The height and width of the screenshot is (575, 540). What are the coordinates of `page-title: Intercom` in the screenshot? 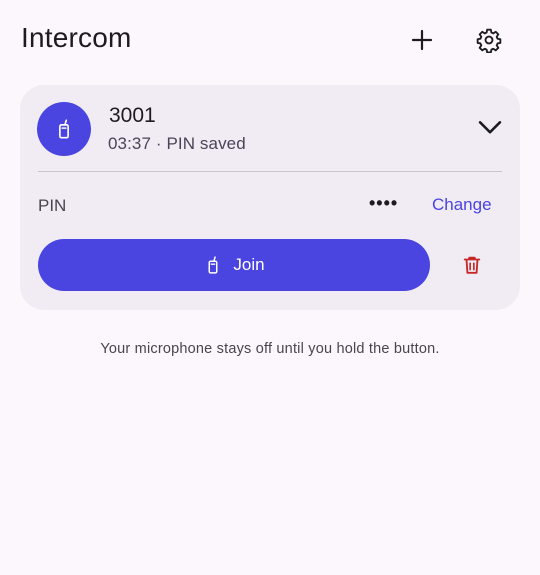 It's located at (76, 37).